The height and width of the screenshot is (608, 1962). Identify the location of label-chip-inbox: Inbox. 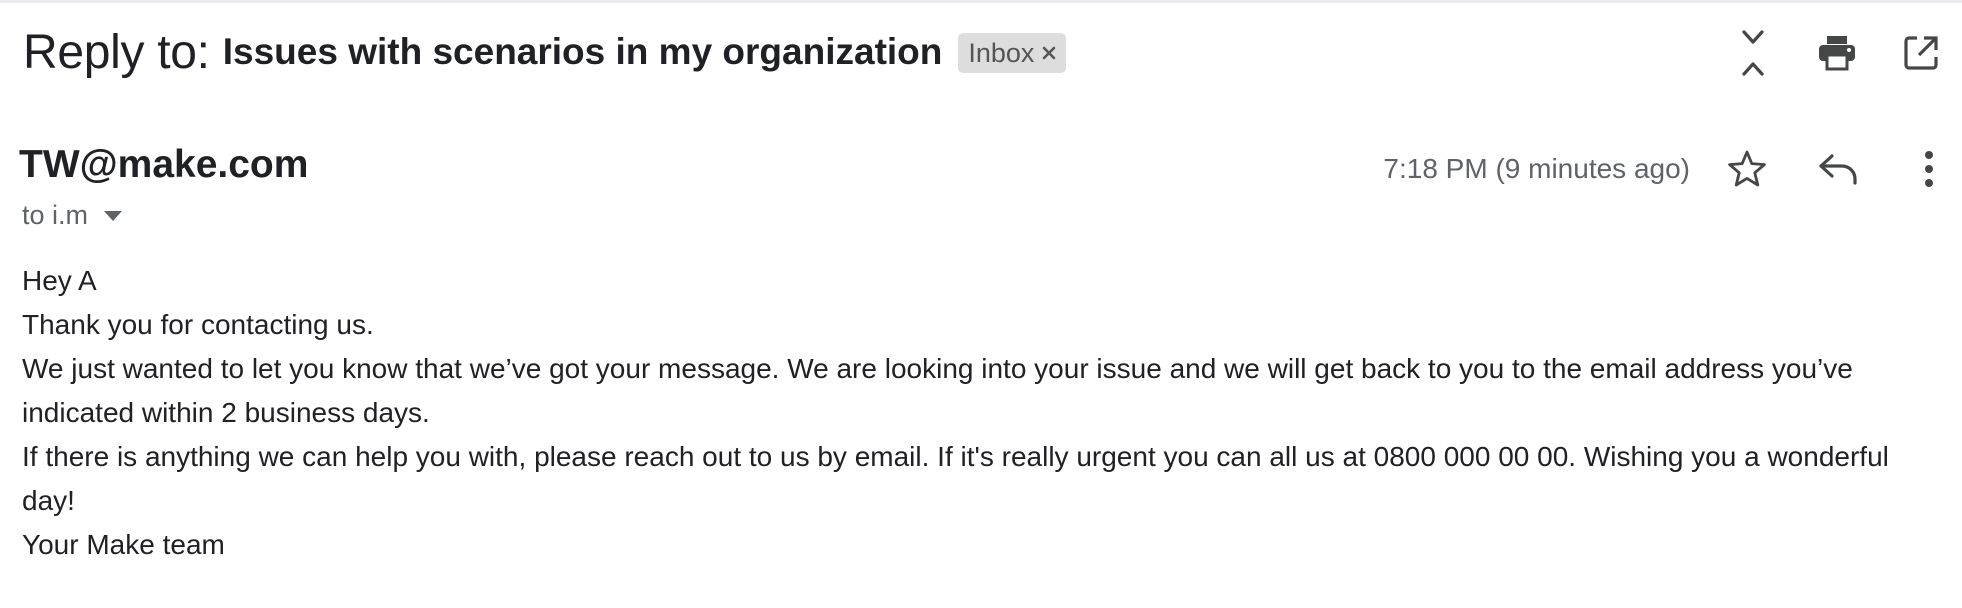
(1012, 53).